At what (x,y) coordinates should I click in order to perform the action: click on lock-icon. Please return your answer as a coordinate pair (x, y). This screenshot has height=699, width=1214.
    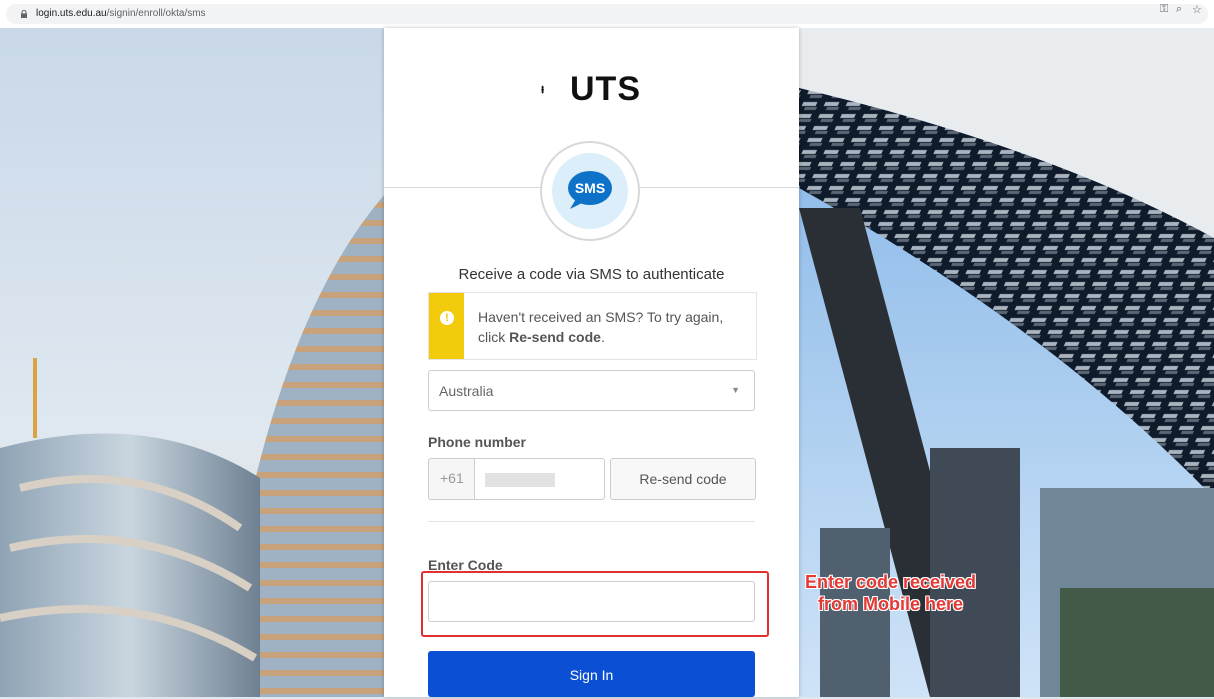
    Looking at the image, I should click on (24, 14).